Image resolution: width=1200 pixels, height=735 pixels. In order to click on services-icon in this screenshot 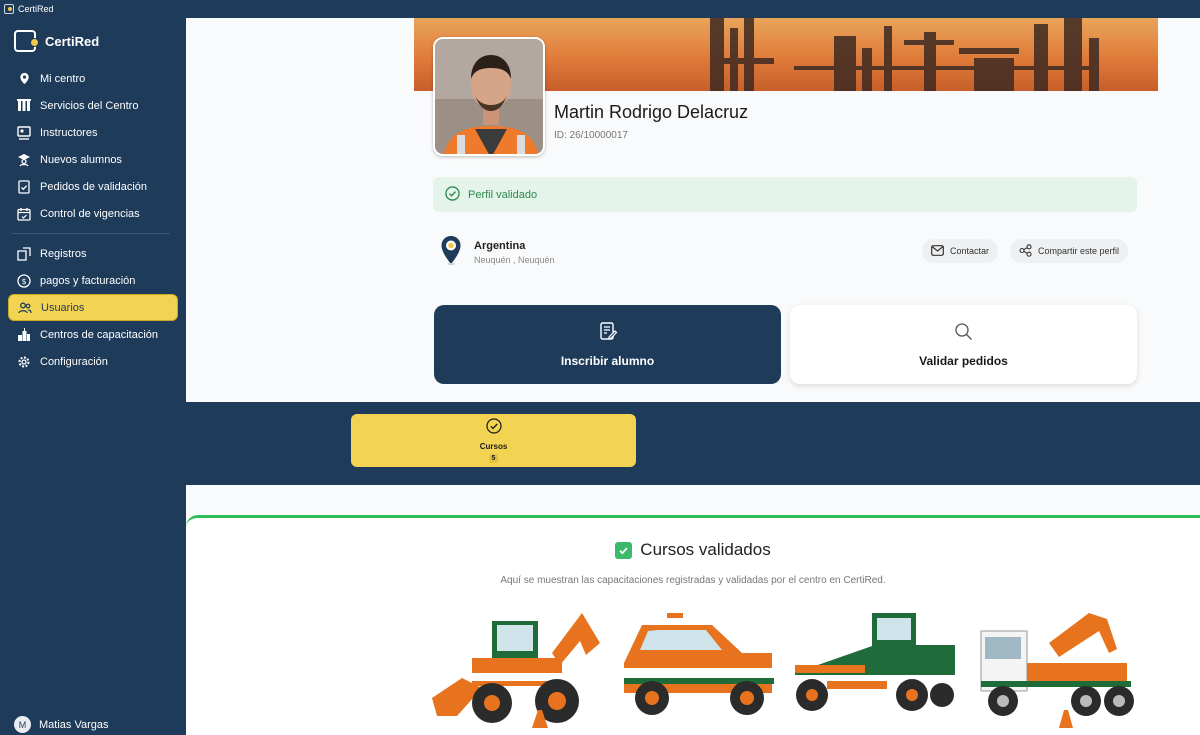, I will do `click(24, 106)`.